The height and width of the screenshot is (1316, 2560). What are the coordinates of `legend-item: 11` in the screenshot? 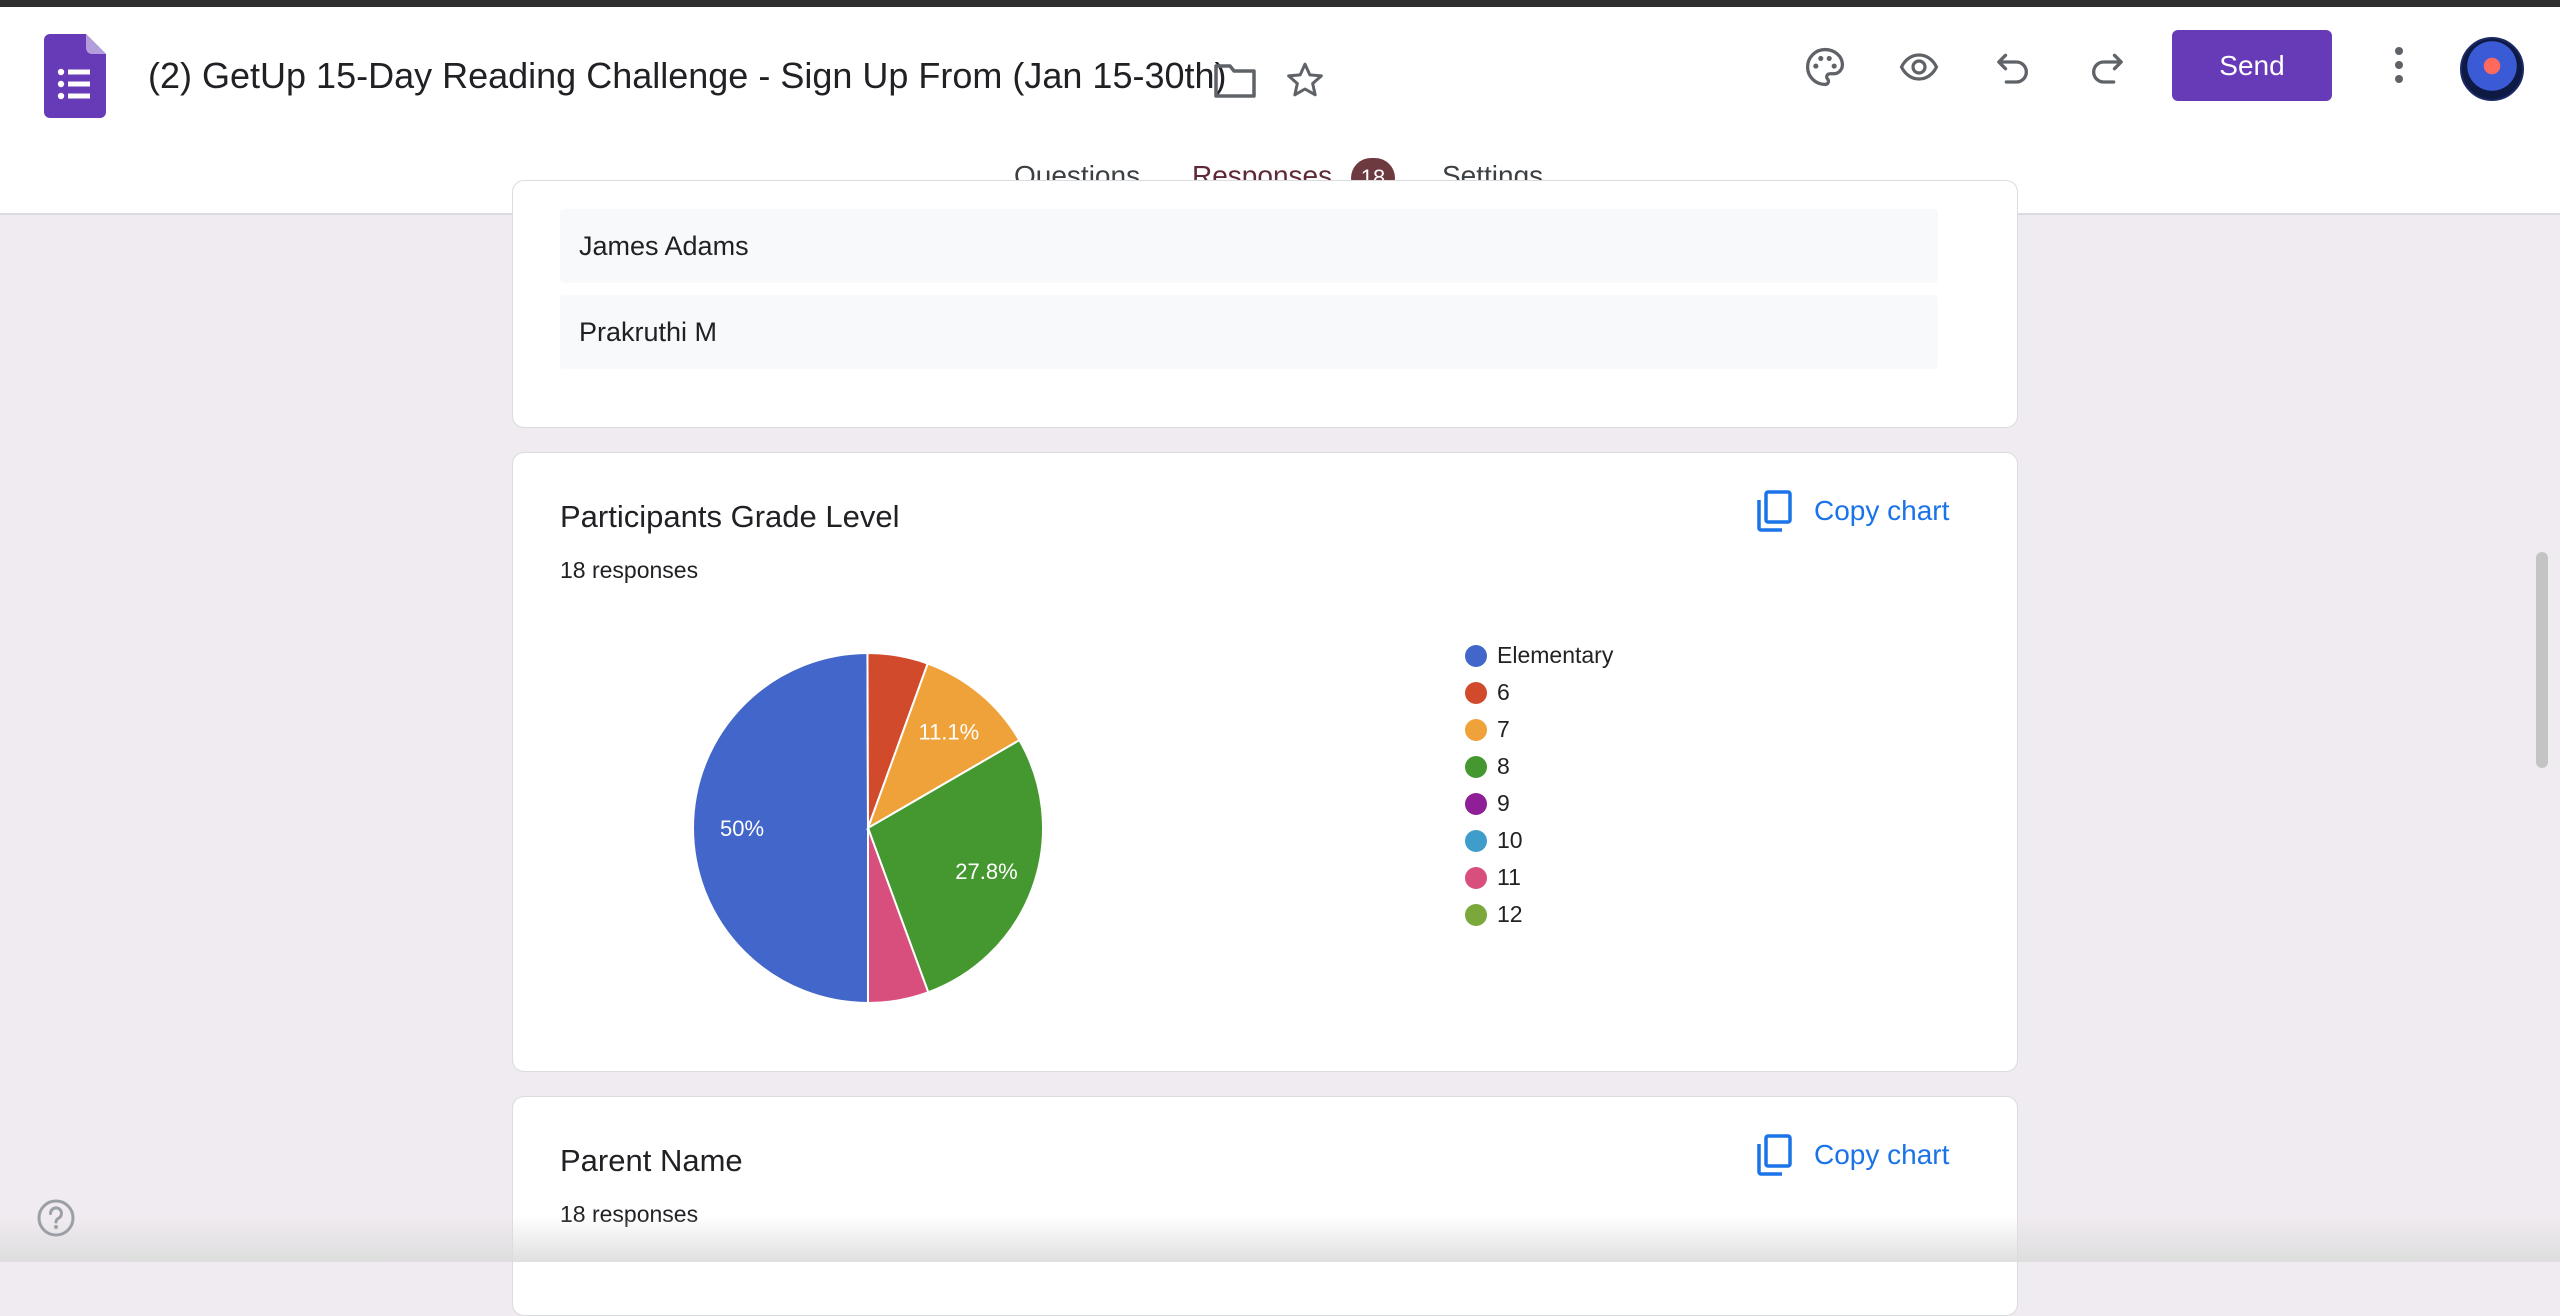 It's located at (1539, 877).